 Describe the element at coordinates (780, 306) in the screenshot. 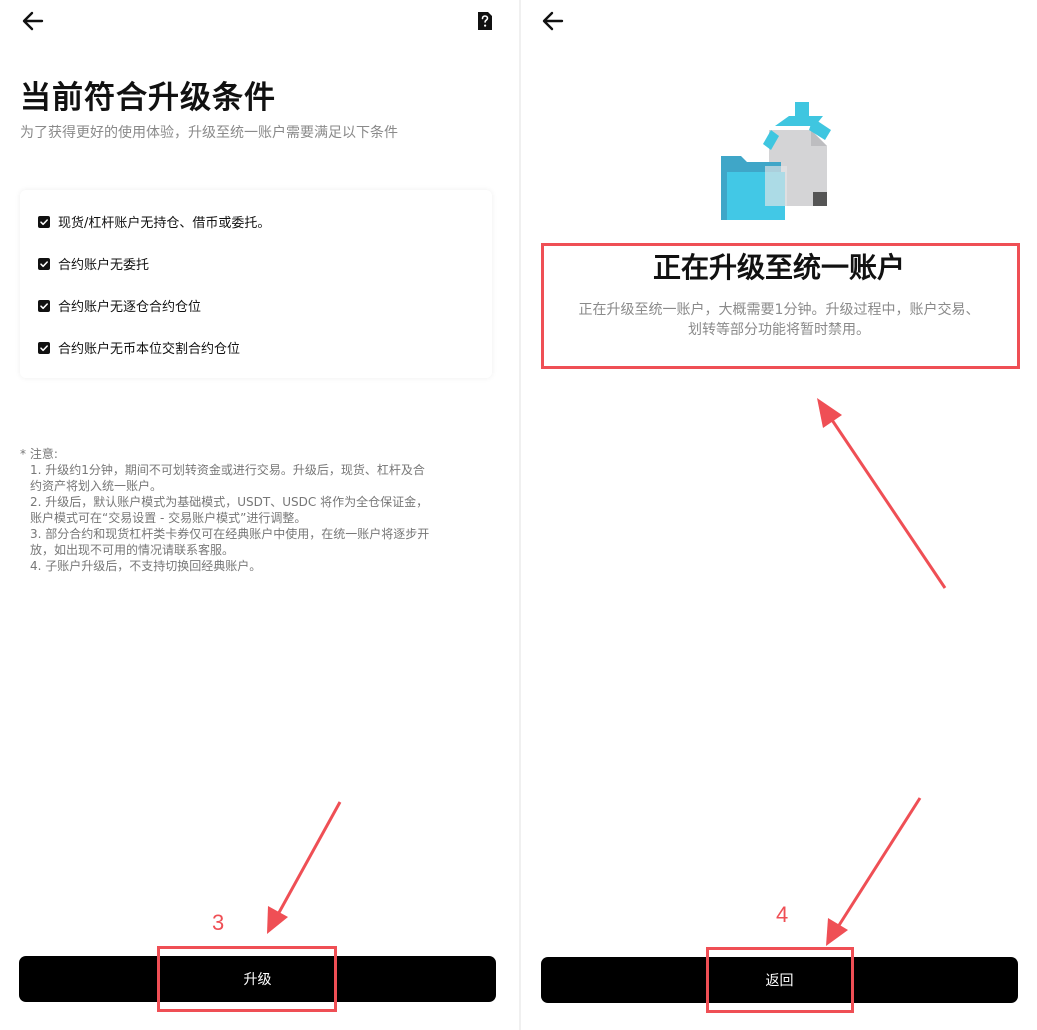

I see `highlight-box-title` at that location.